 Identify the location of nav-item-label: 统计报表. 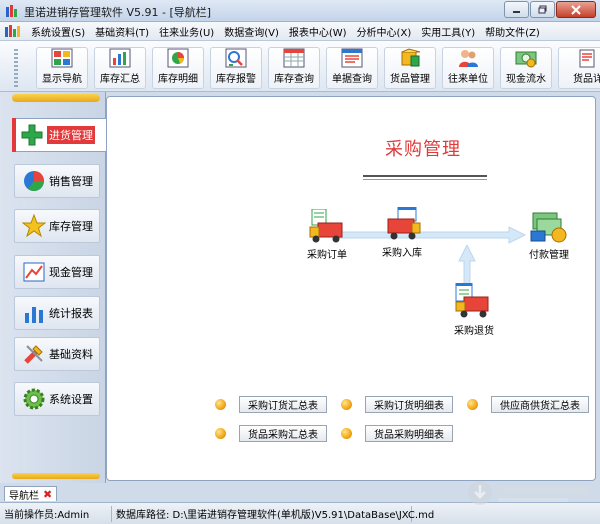
(71, 313).